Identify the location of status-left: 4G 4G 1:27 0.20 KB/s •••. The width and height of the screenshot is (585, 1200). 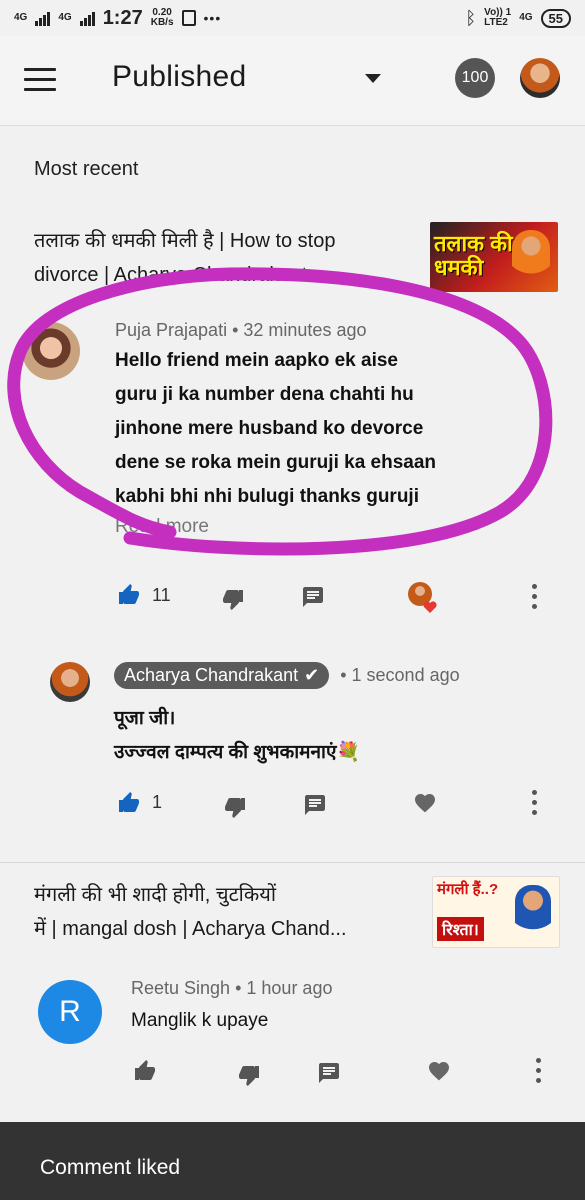
(117, 18).